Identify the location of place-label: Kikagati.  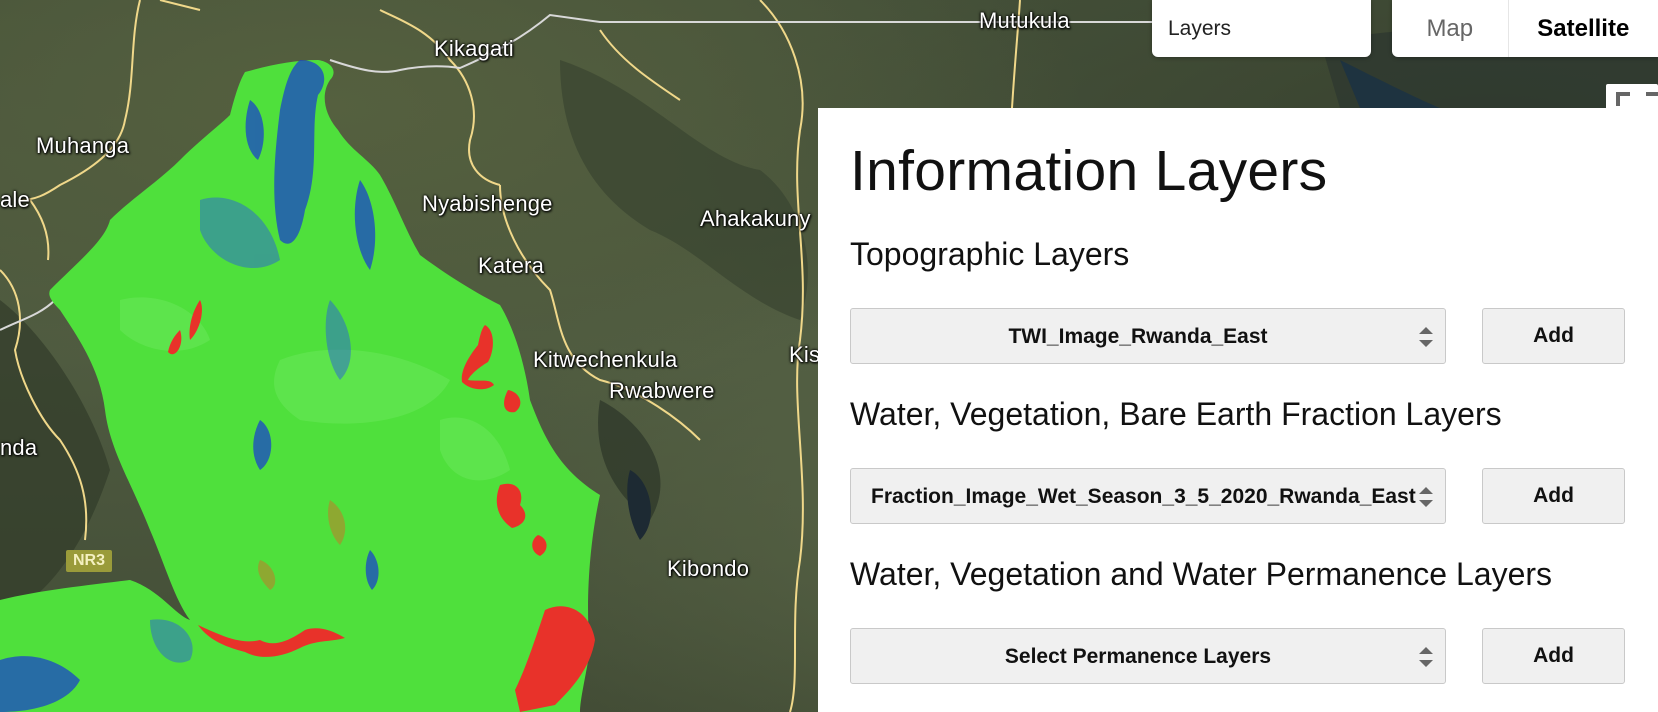
(474, 48).